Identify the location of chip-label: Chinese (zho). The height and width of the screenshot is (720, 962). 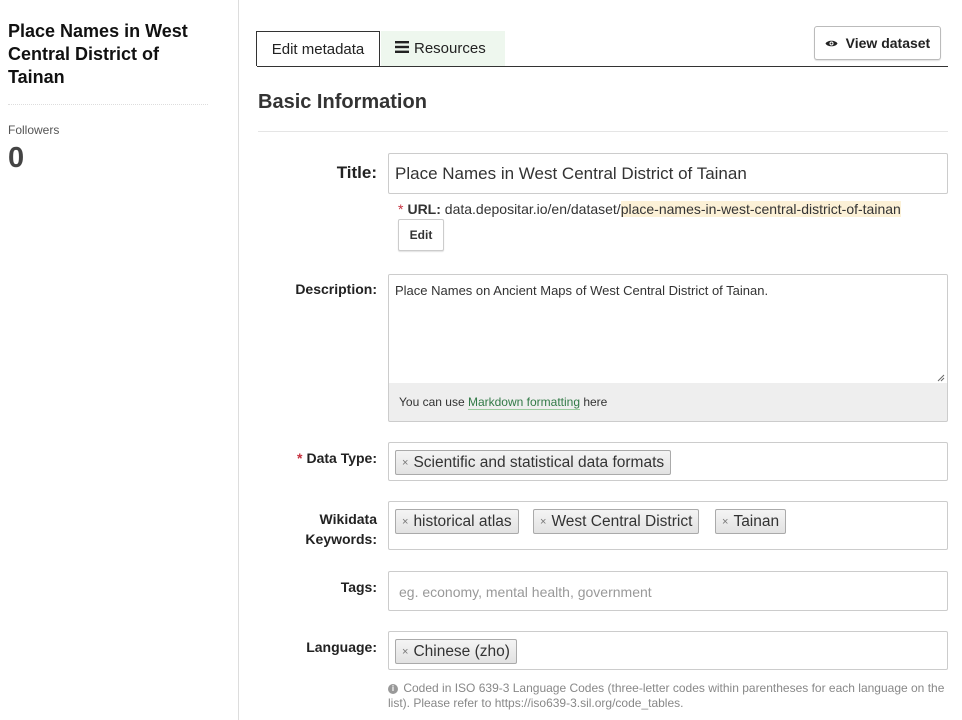
(461, 651).